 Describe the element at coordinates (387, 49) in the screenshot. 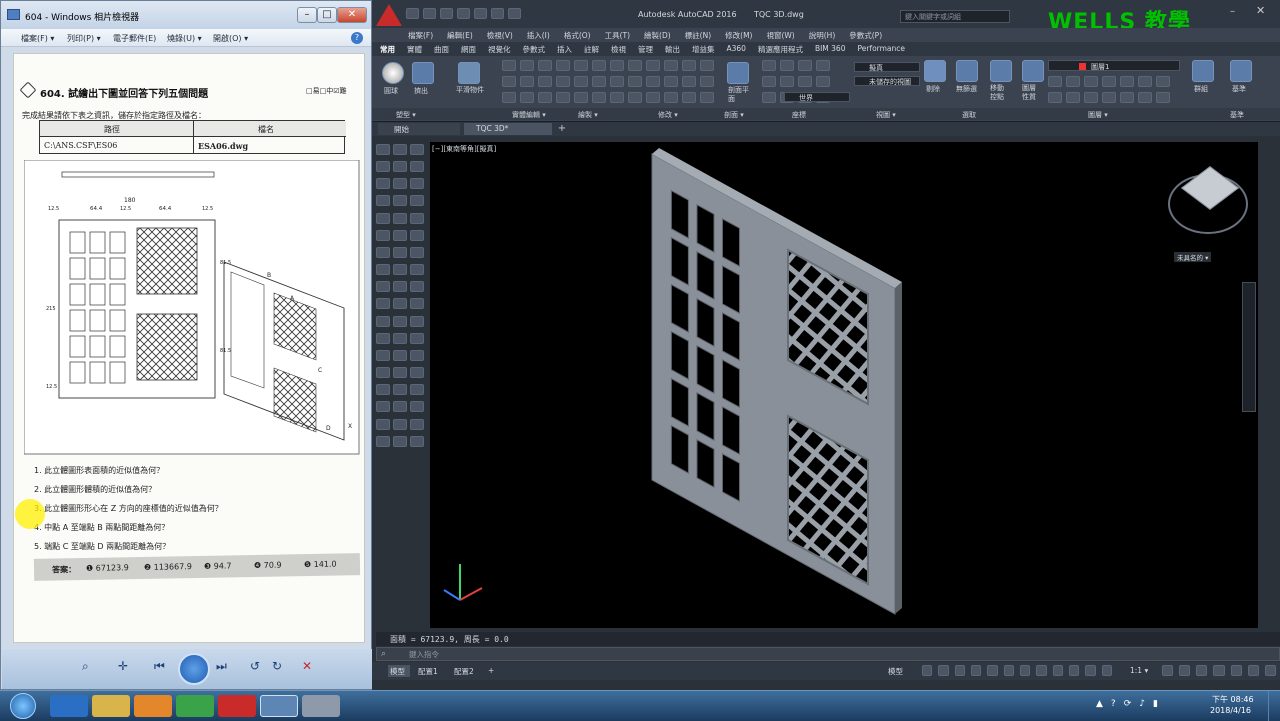

I see `ribbon-tab-0: 常用` at that location.